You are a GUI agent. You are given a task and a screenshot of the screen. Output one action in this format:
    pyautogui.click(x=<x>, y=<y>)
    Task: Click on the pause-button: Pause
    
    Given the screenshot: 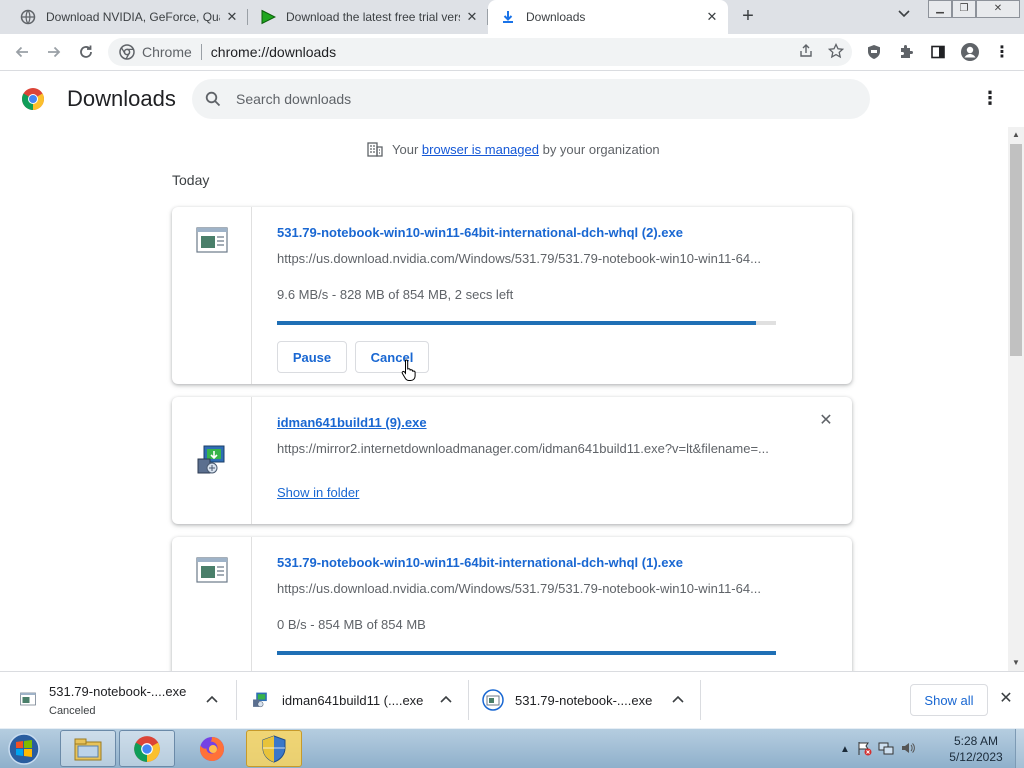 What is the action you would take?
    pyautogui.click(x=312, y=357)
    